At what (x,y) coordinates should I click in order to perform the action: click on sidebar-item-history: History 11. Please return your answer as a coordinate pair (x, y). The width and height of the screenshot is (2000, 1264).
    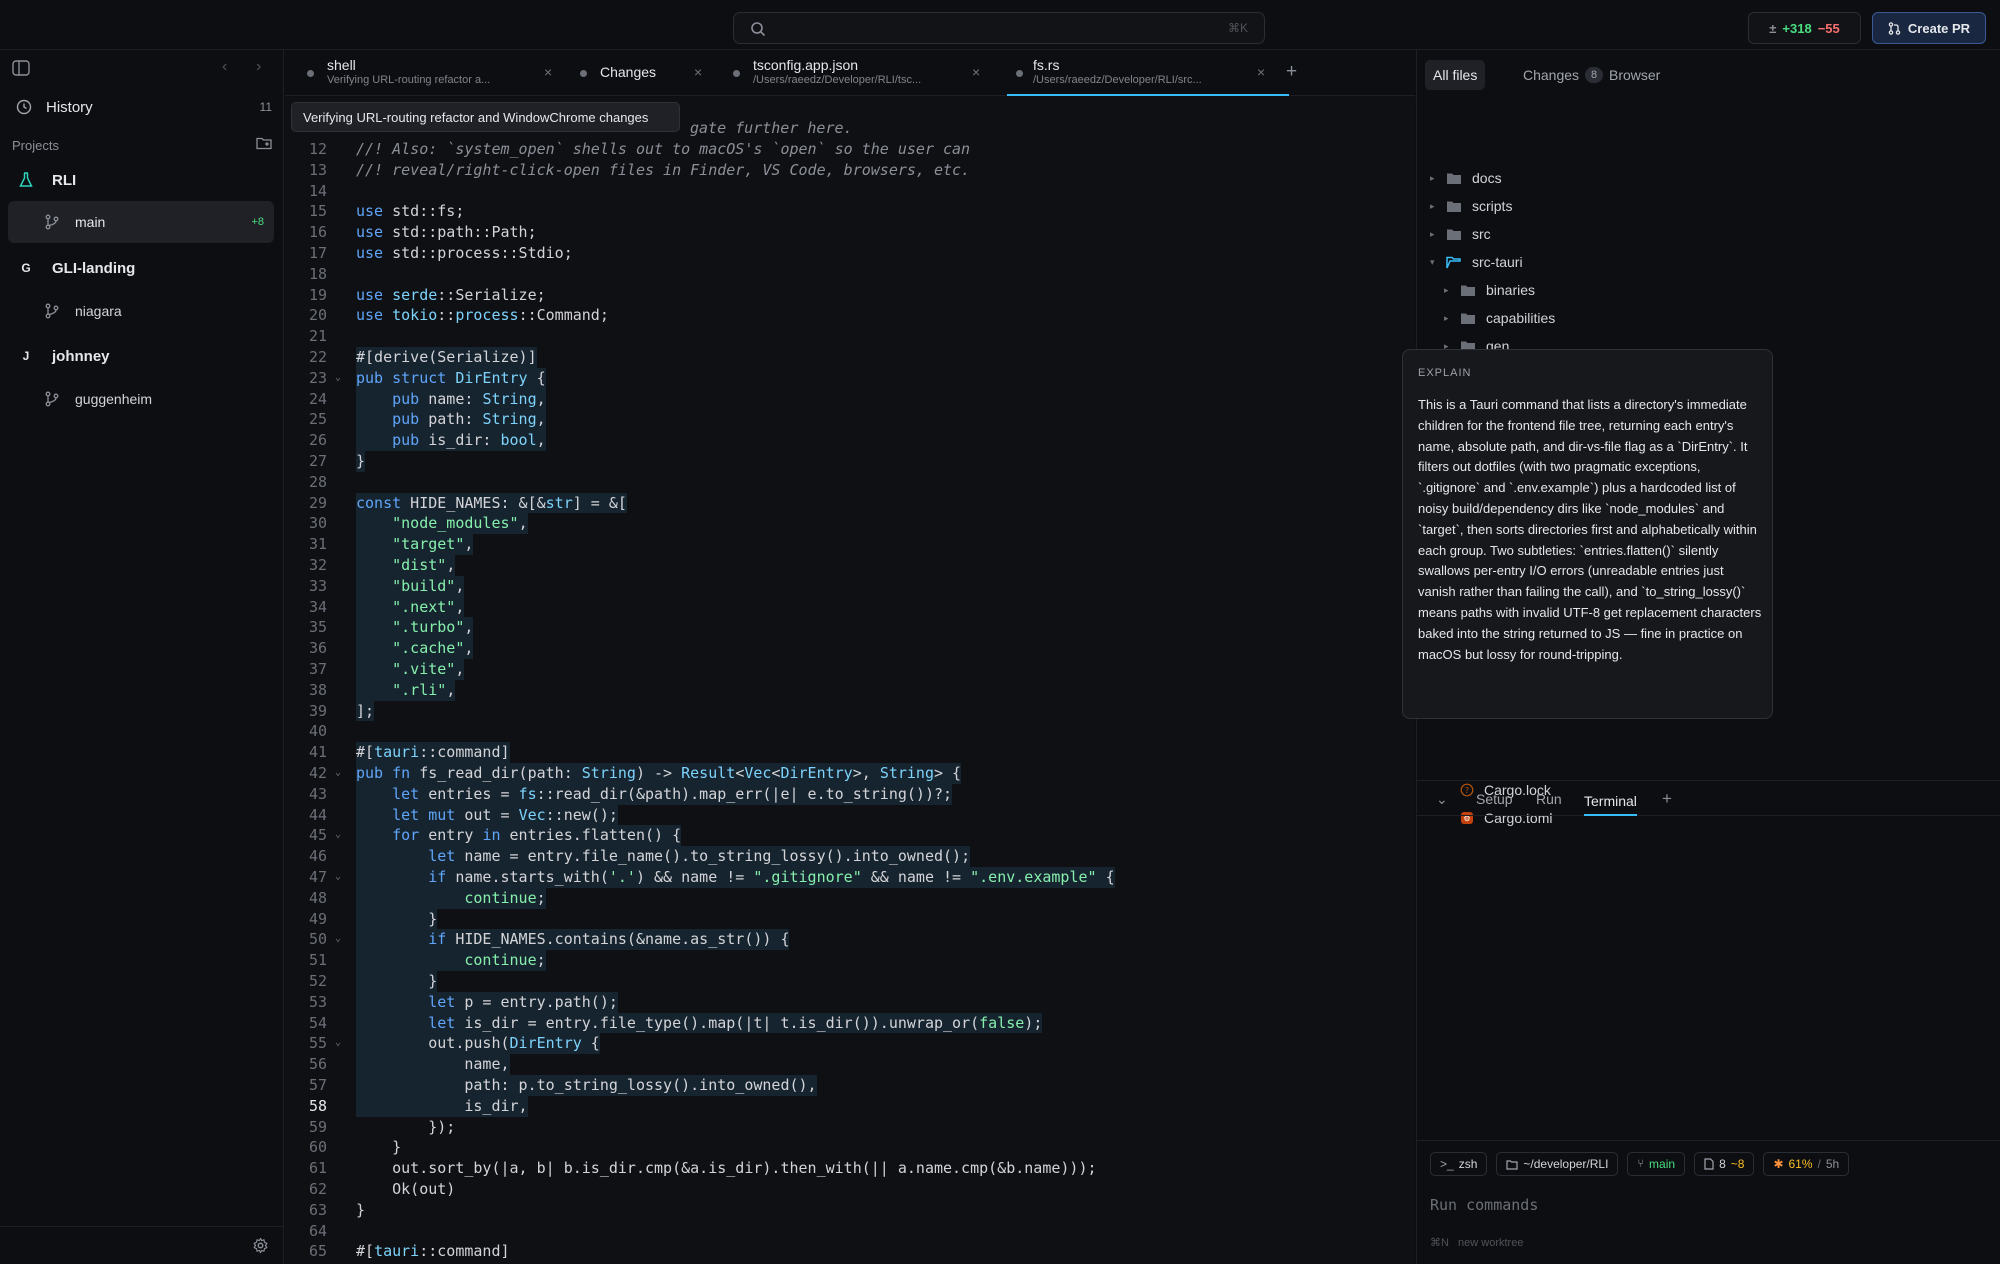
    Looking at the image, I should click on (142, 107).